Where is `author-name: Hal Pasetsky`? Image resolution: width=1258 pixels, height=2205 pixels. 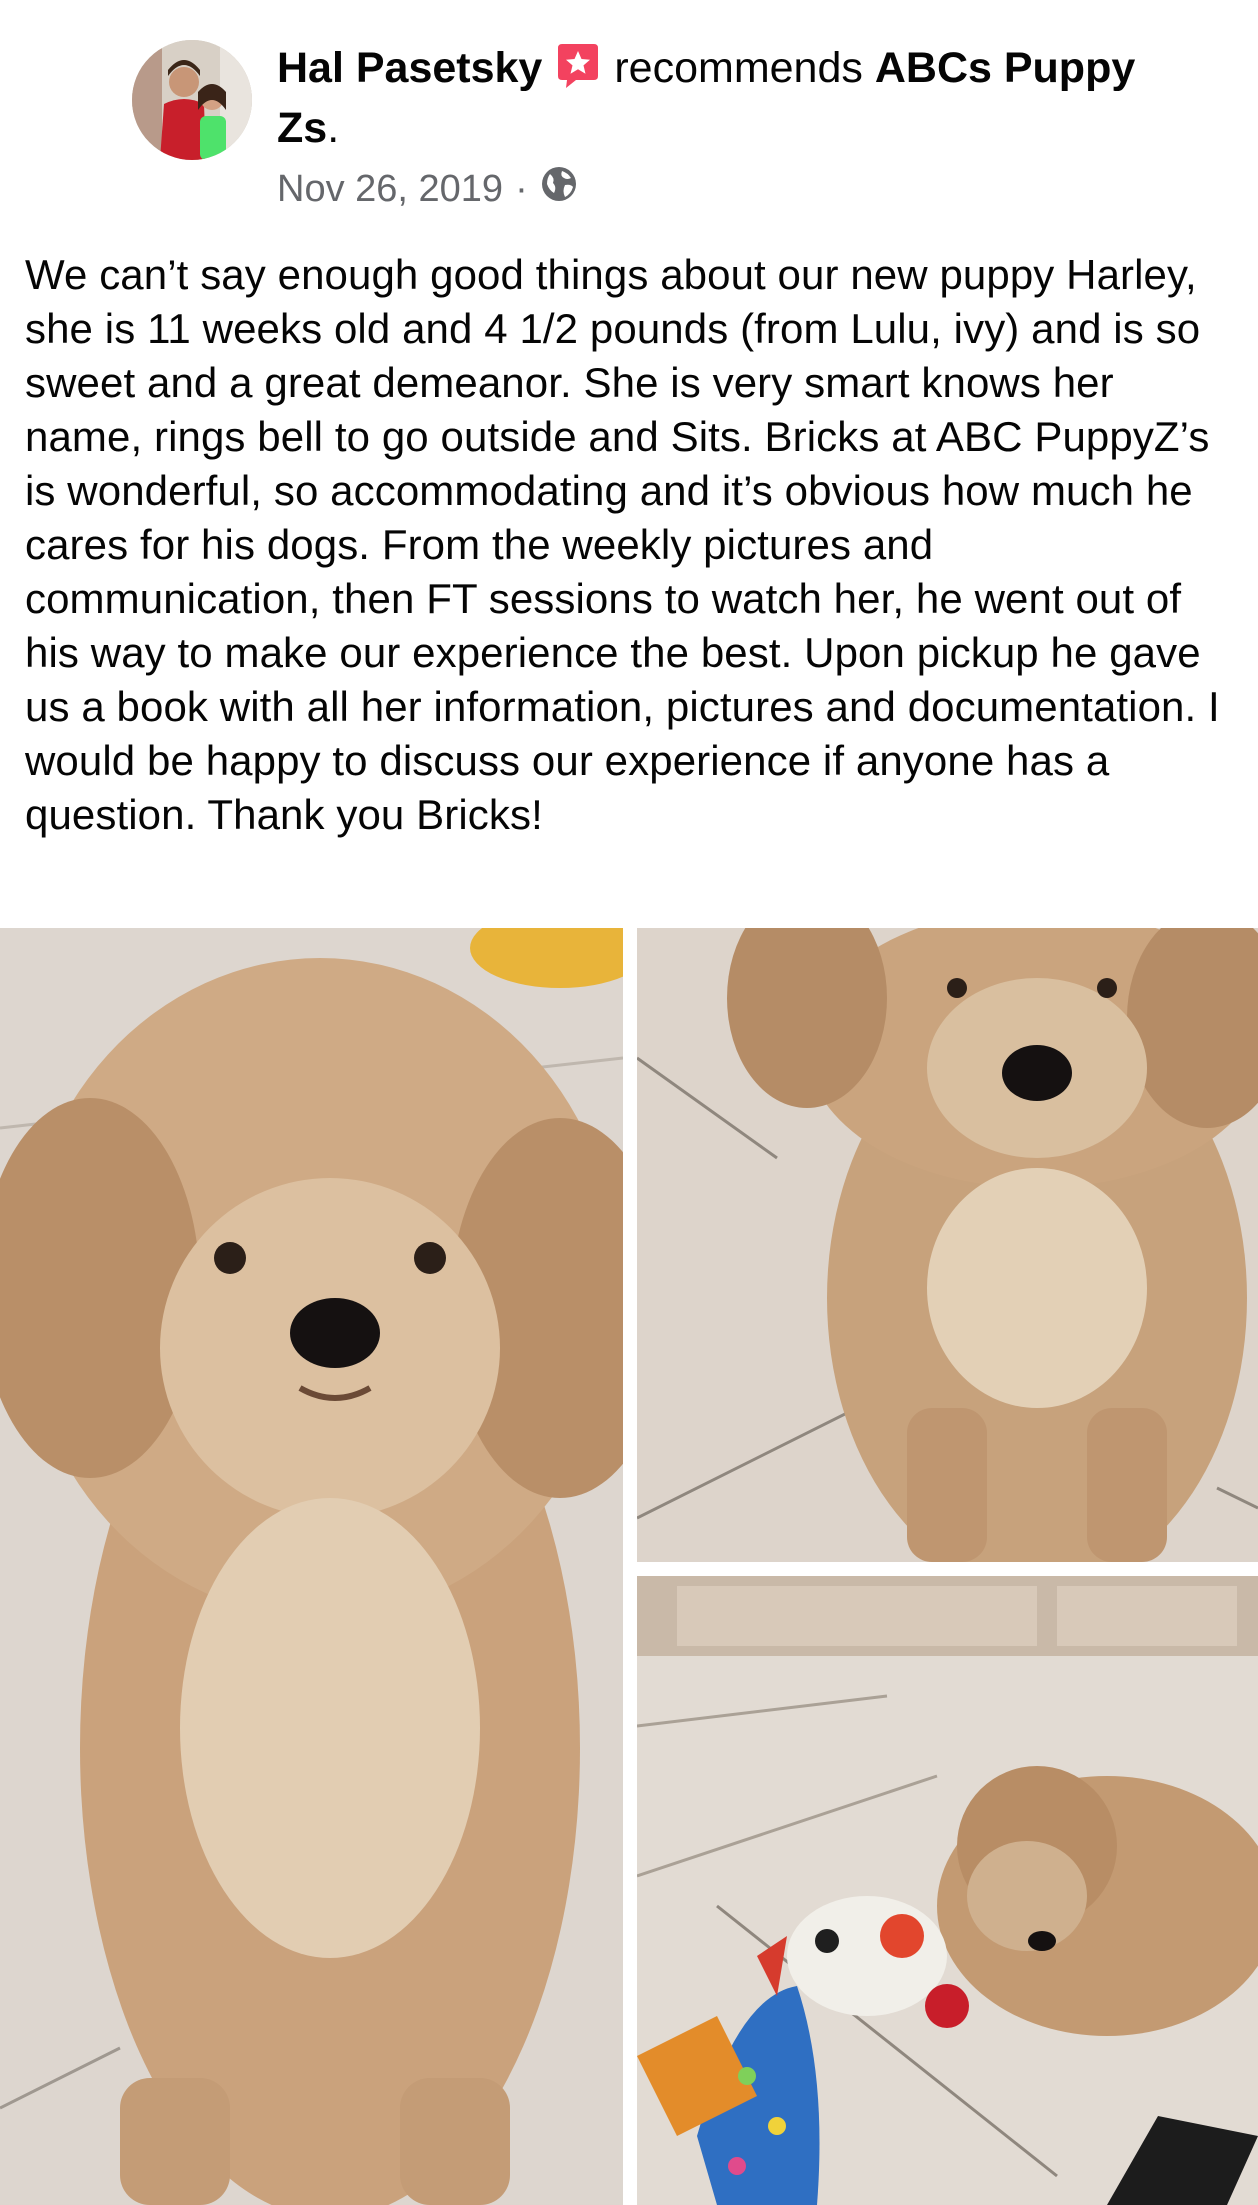 author-name: Hal Pasetsky is located at coordinates (409, 68).